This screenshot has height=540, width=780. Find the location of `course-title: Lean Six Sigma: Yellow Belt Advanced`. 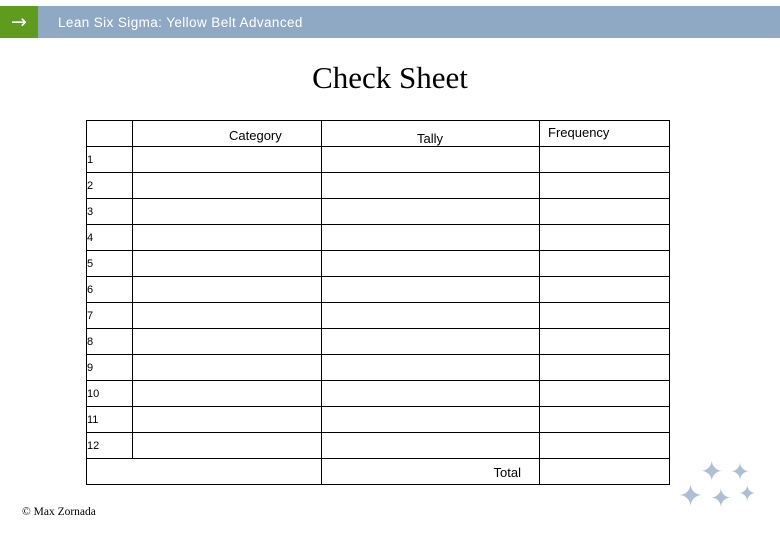

course-title: Lean Six Sigma: Yellow Belt Advanced is located at coordinates (180, 22).